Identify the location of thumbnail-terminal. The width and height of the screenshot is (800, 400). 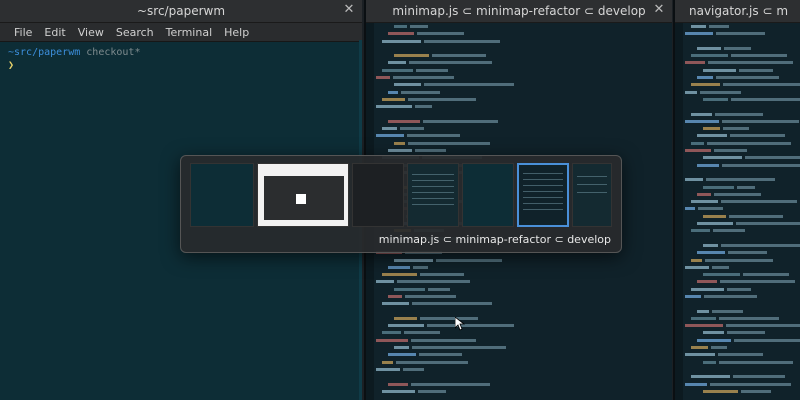
(222, 195).